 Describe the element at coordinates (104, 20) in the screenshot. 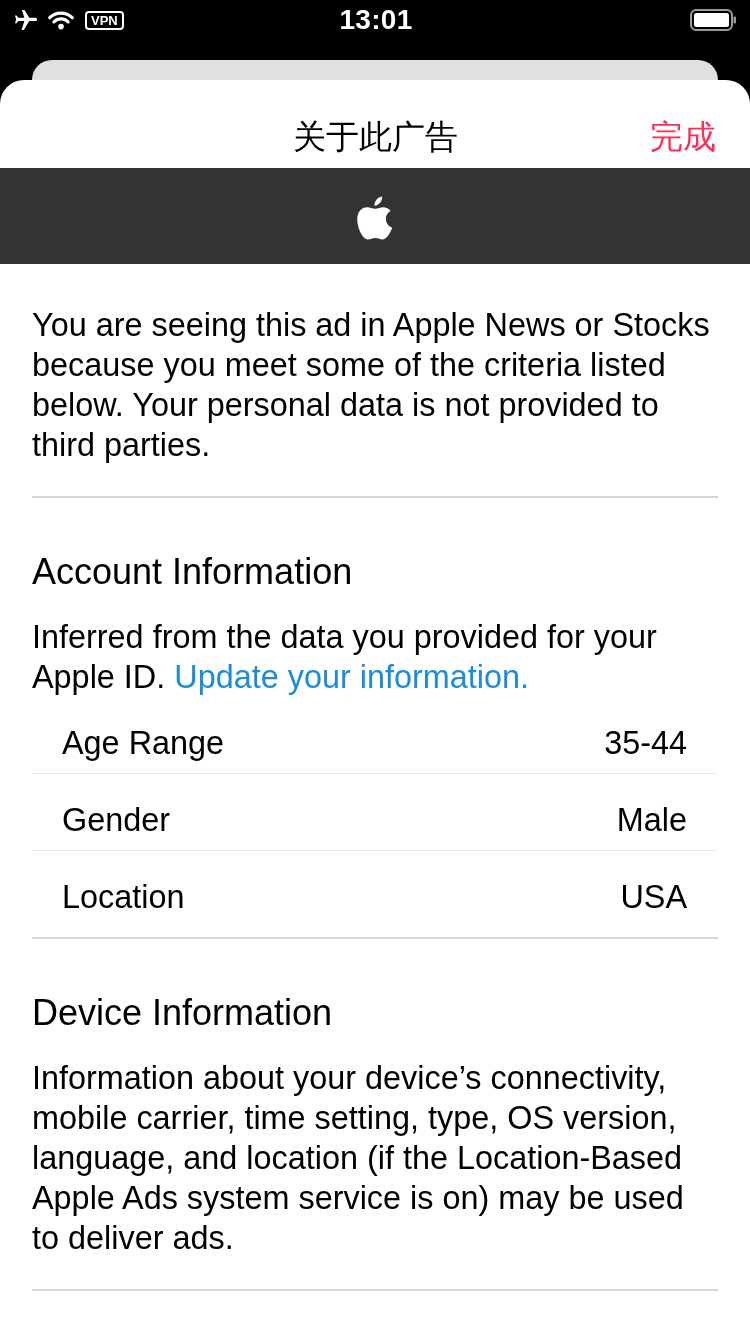

I see `vpn-badge: VPN` at that location.